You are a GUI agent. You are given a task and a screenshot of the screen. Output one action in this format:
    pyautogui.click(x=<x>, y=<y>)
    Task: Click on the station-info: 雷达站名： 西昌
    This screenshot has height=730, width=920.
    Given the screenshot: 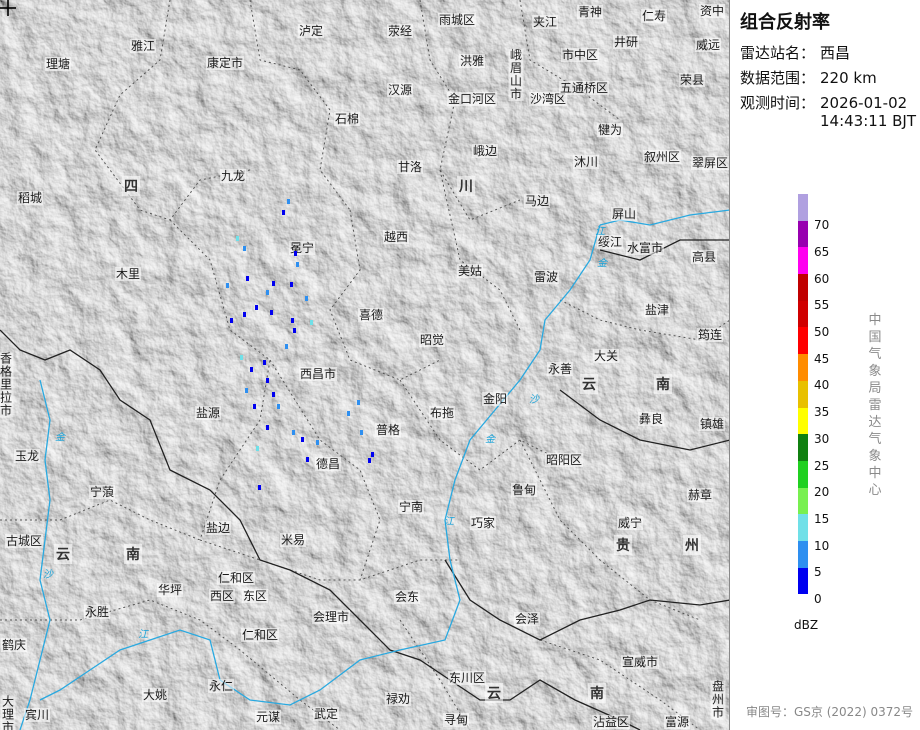 What is the action you would take?
    pyautogui.click(x=795, y=52)
    